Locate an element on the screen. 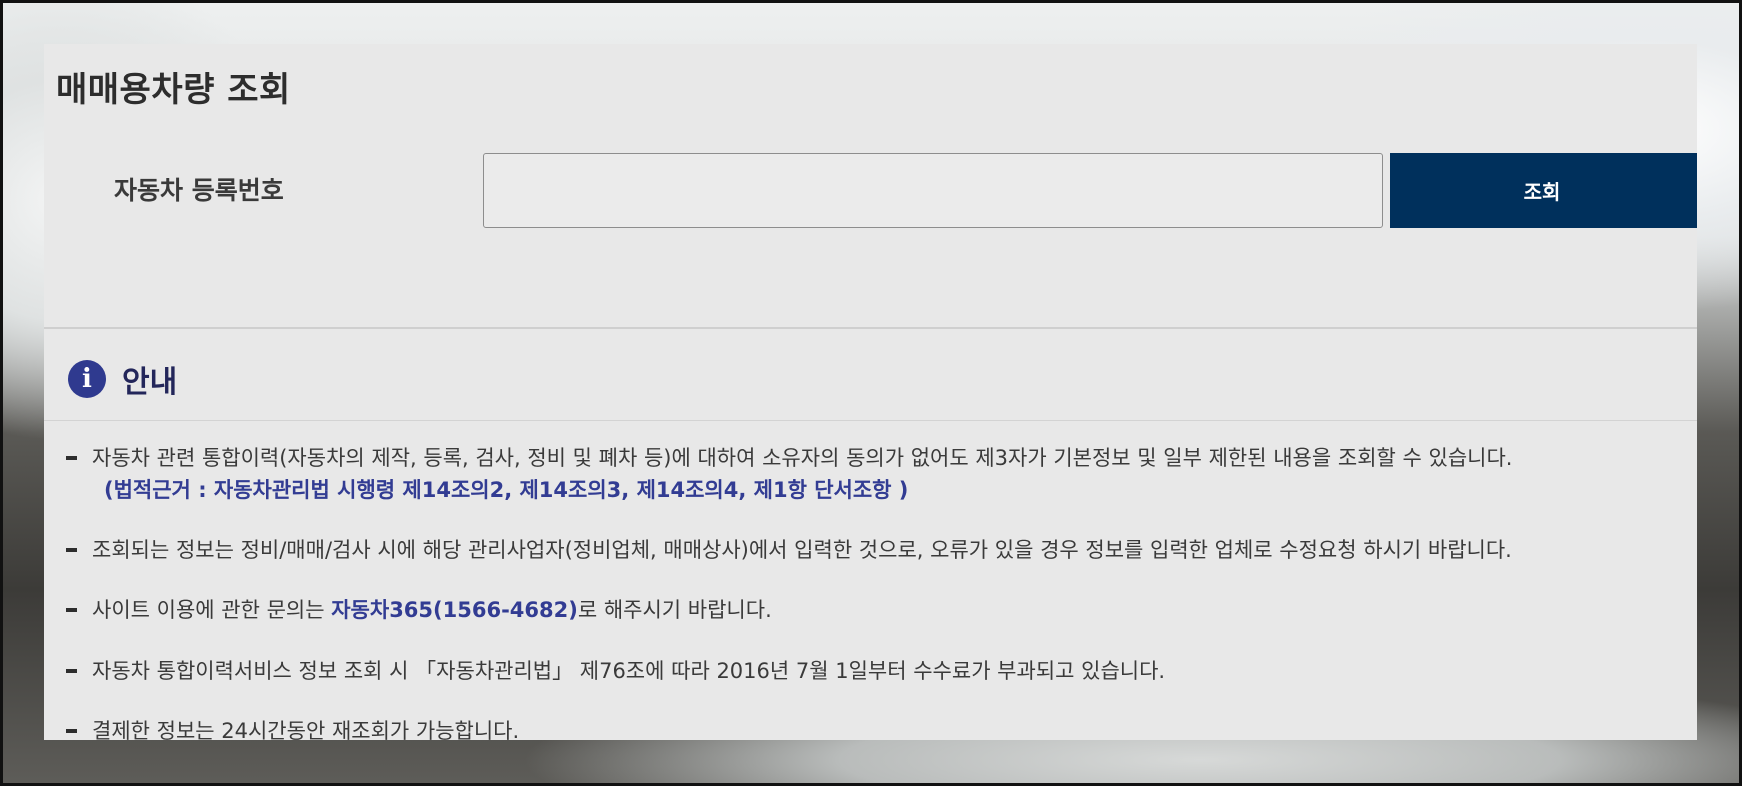  notice-item: 결제한 정보는 24시간동안 재조회가 가능합니다. is located at coordinates (878, 727).